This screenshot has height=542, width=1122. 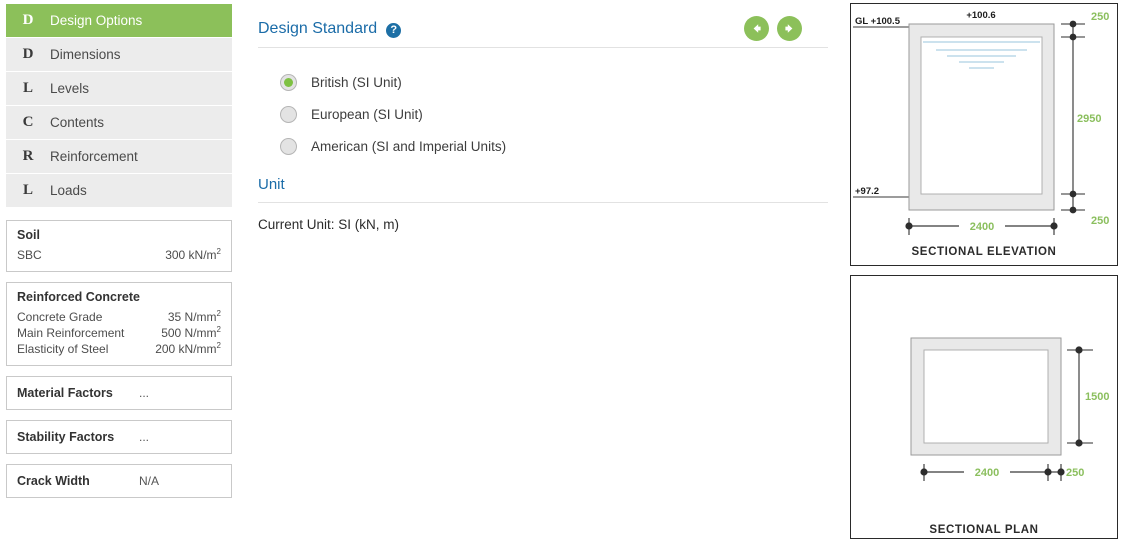 I want to click on crack-width-panel: Crack Width N/A, so click(x=119, y=481).